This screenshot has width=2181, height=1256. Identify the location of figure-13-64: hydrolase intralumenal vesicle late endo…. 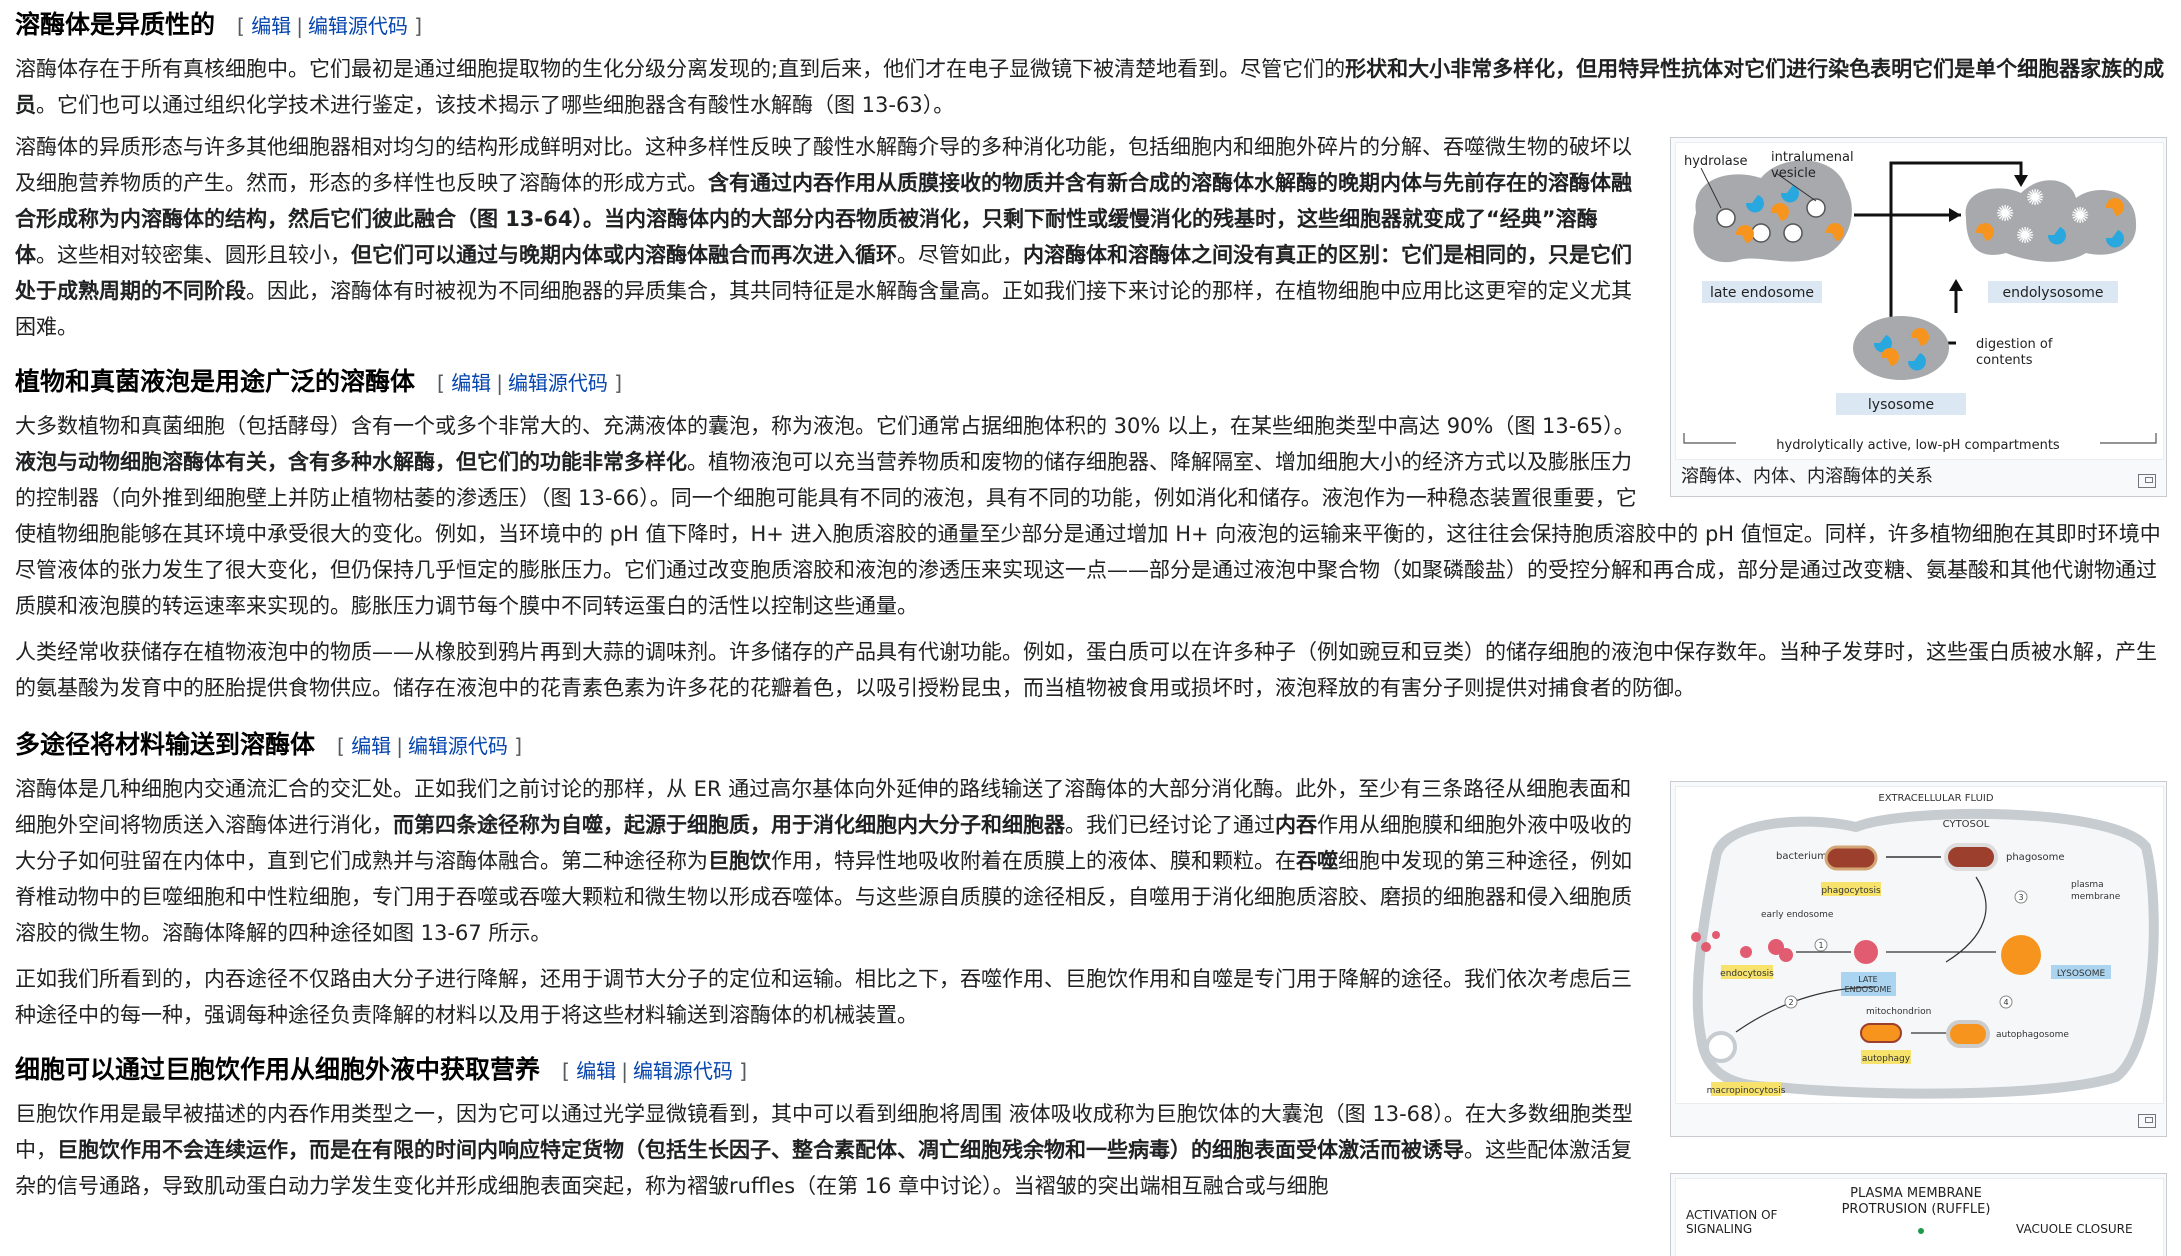
(1918, 317).